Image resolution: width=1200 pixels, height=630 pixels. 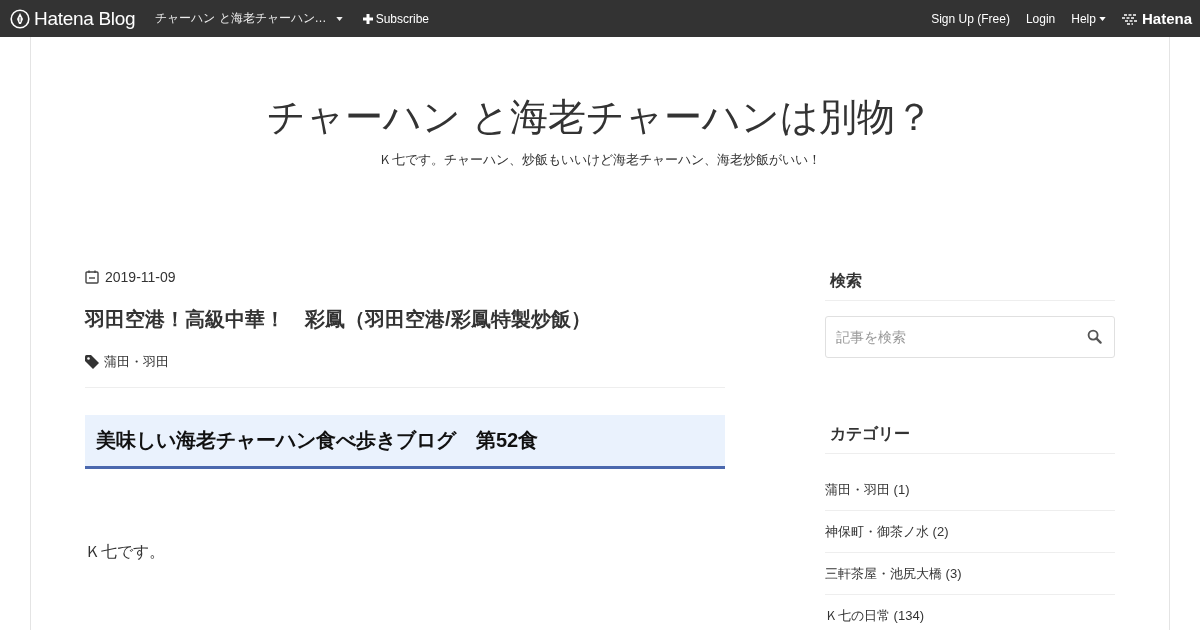 I want to click on hatena-blog-logo: Hatena Blog, so click(x=73, y=18).